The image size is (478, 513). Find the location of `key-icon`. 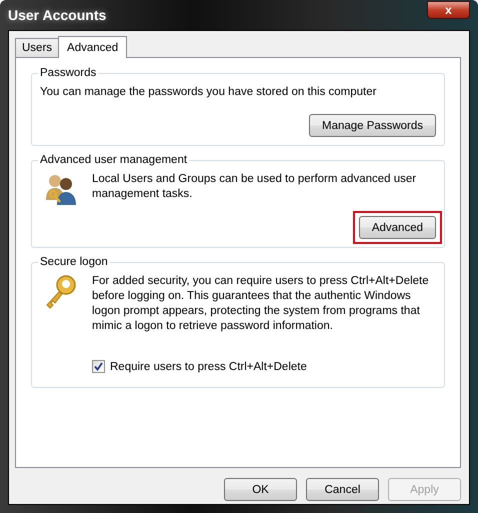

key-icon is located at coordinates (61, 292).